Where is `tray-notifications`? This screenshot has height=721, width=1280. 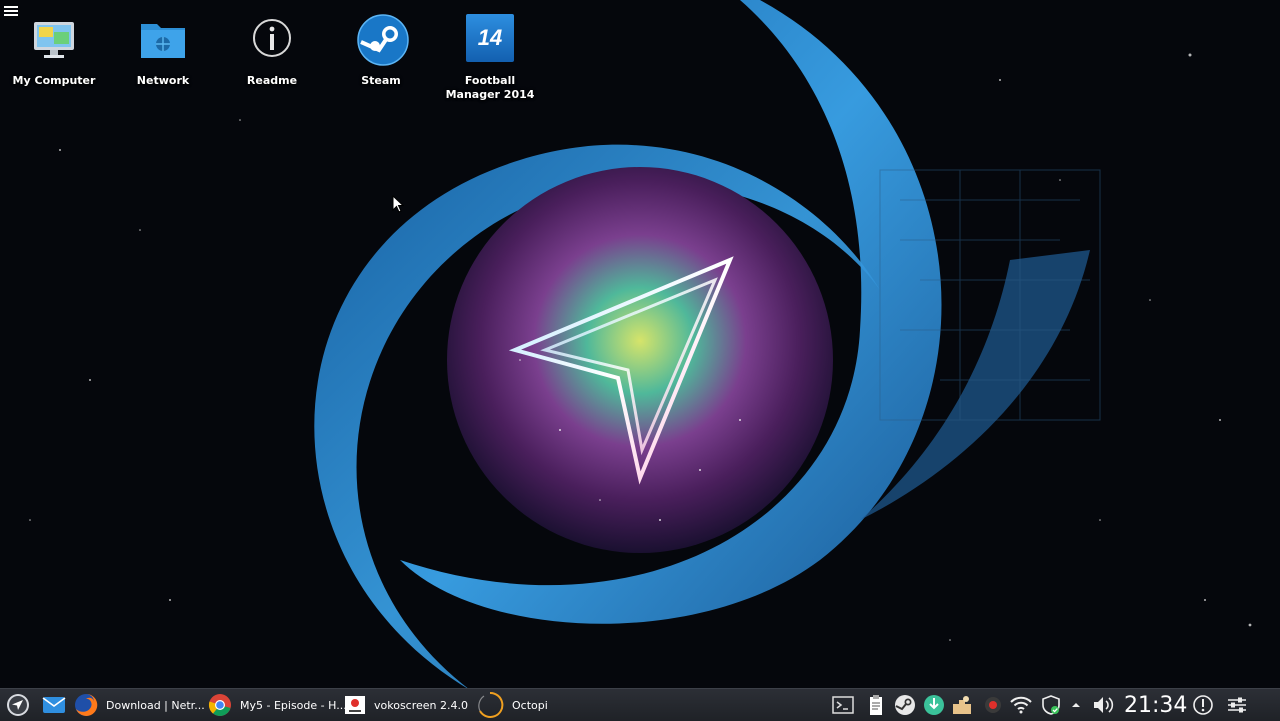
tray-notifications is located at coordinates (1203, 705).